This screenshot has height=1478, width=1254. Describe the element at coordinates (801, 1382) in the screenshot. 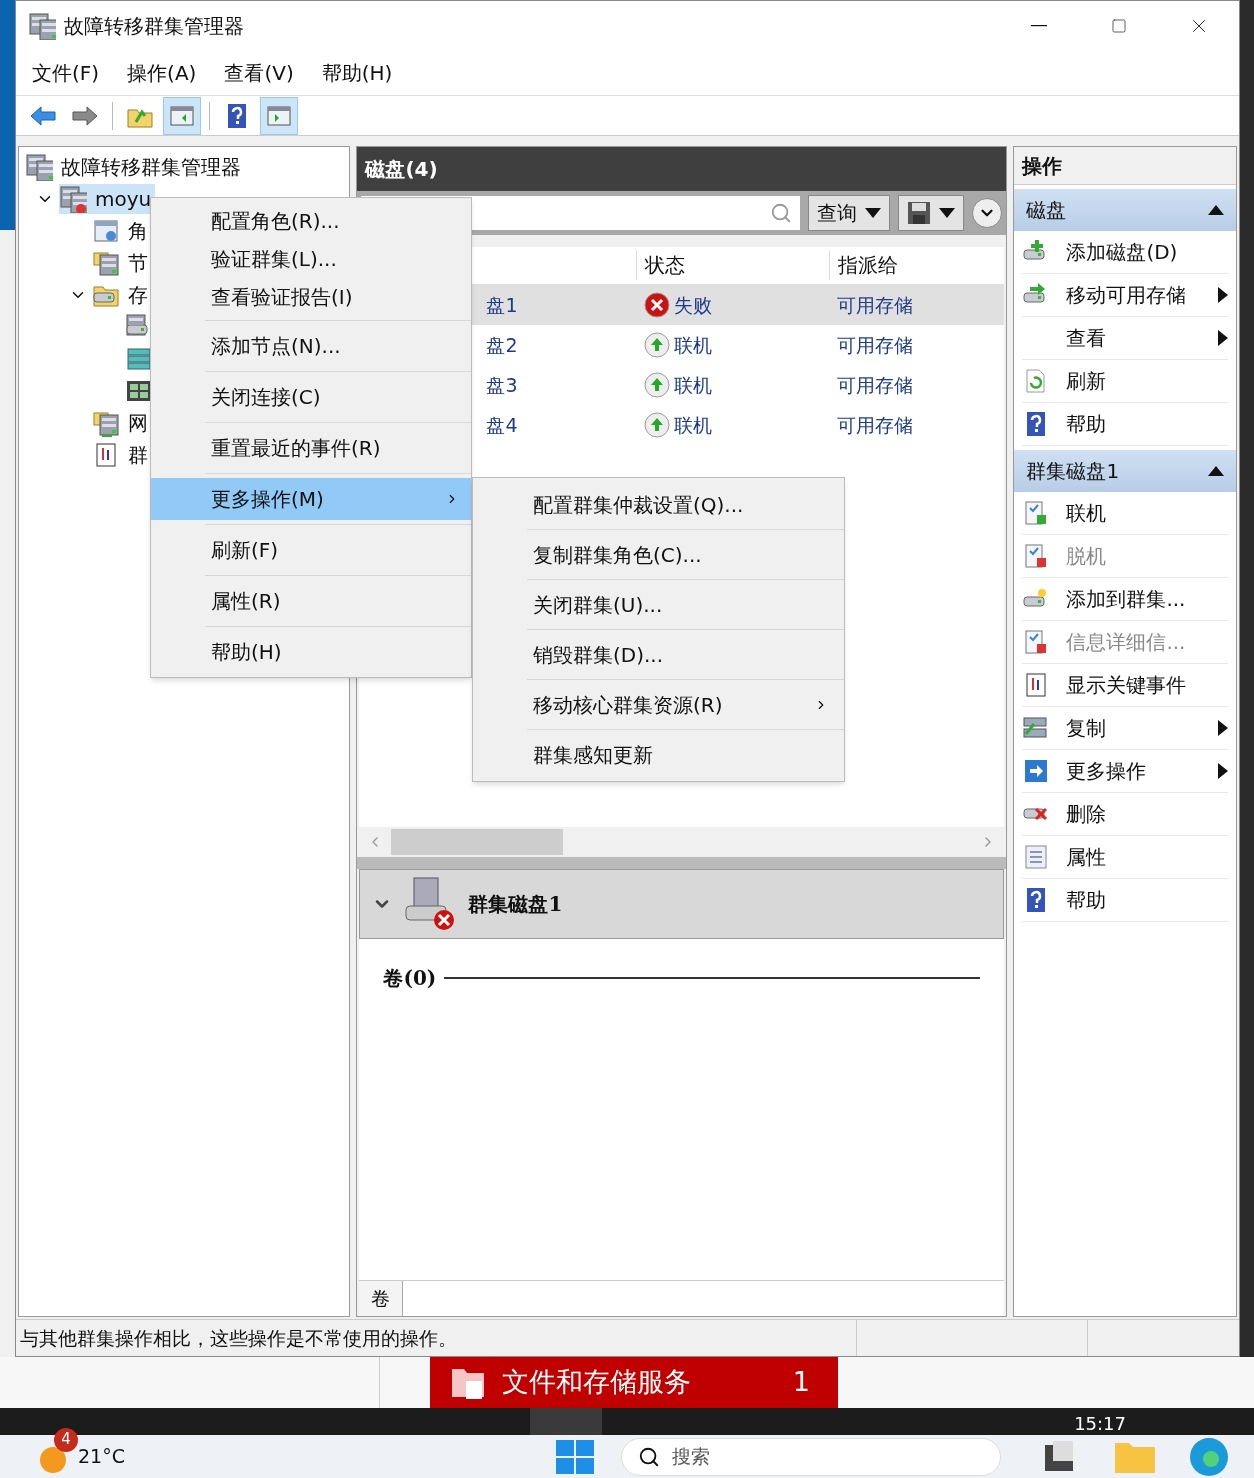

I see `notification-count: 1` at that location.